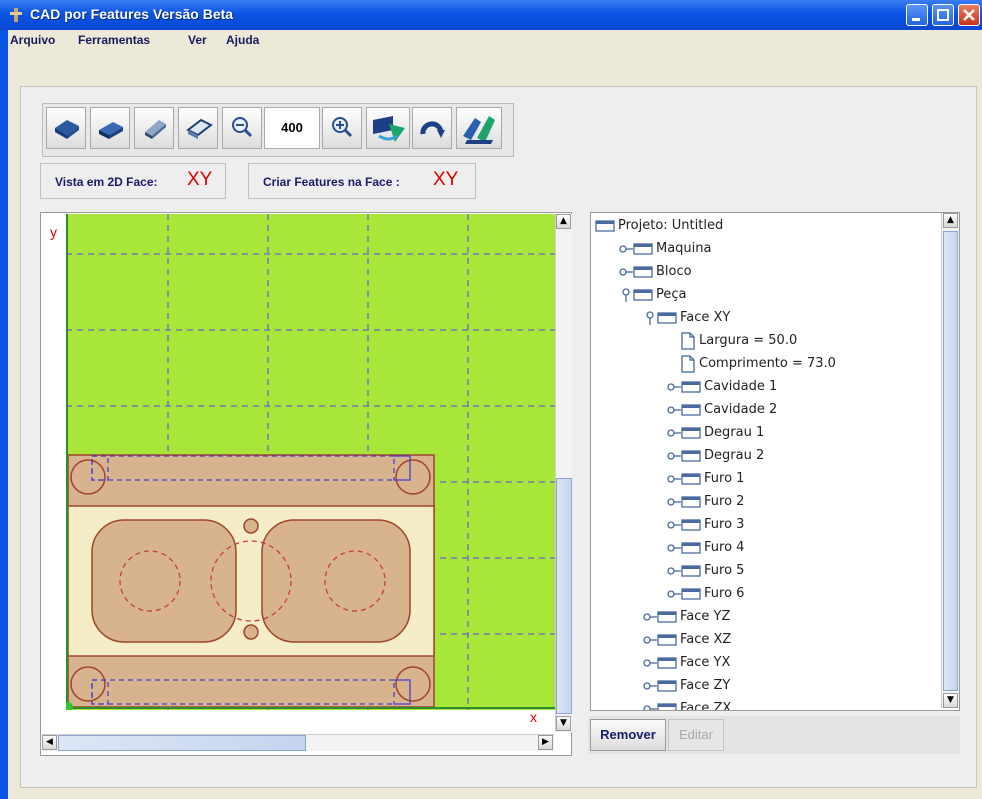  Describe the element at coordinates (916, 19) in the screenshot. I see `minimize-icon` at that location.